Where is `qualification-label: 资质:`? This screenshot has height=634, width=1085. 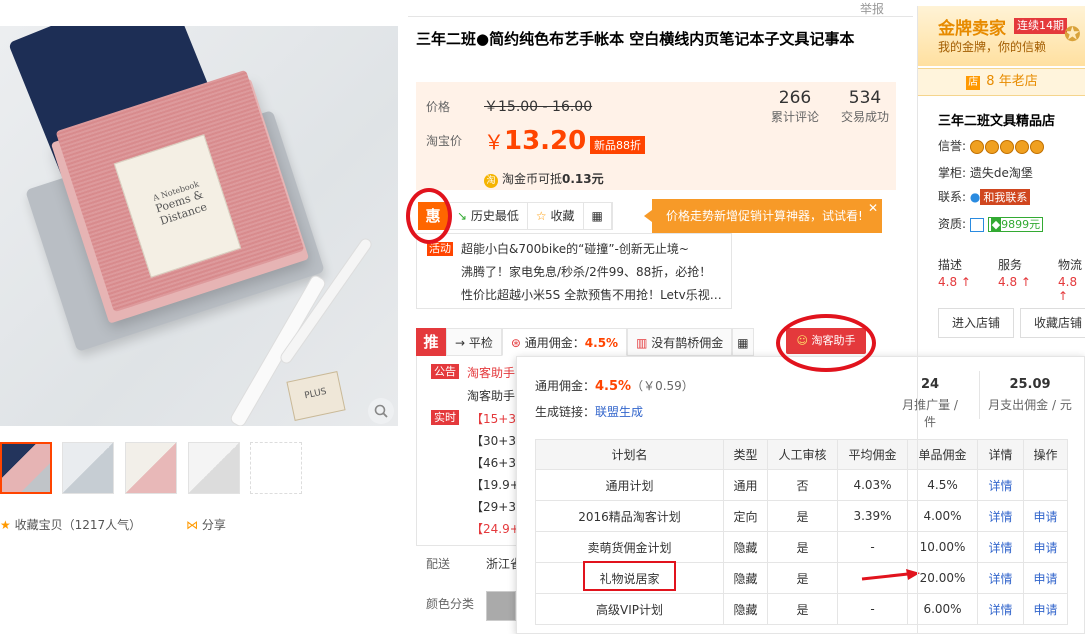
qualification-label: 资质: is located at coordinates (952, 224).